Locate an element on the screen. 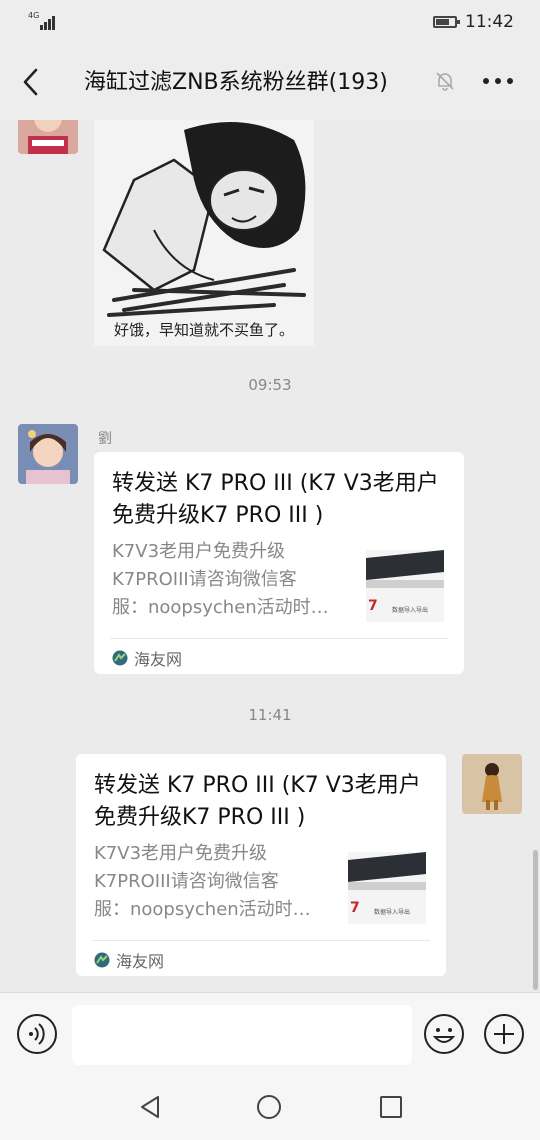  my-avatar is located at coordinates (492, 784).